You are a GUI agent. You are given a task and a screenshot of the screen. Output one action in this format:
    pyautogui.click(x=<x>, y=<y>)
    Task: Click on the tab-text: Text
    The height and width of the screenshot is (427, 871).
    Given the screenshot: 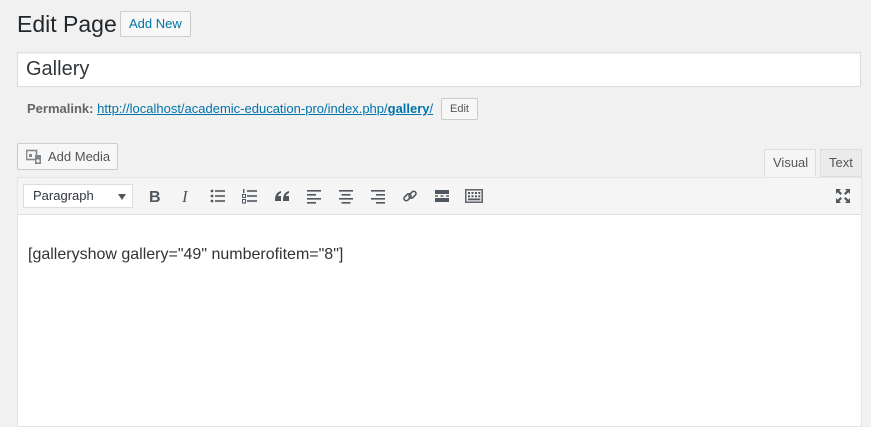 What is the action you would take?
    pyautogui.click(x=841, y=163)
    